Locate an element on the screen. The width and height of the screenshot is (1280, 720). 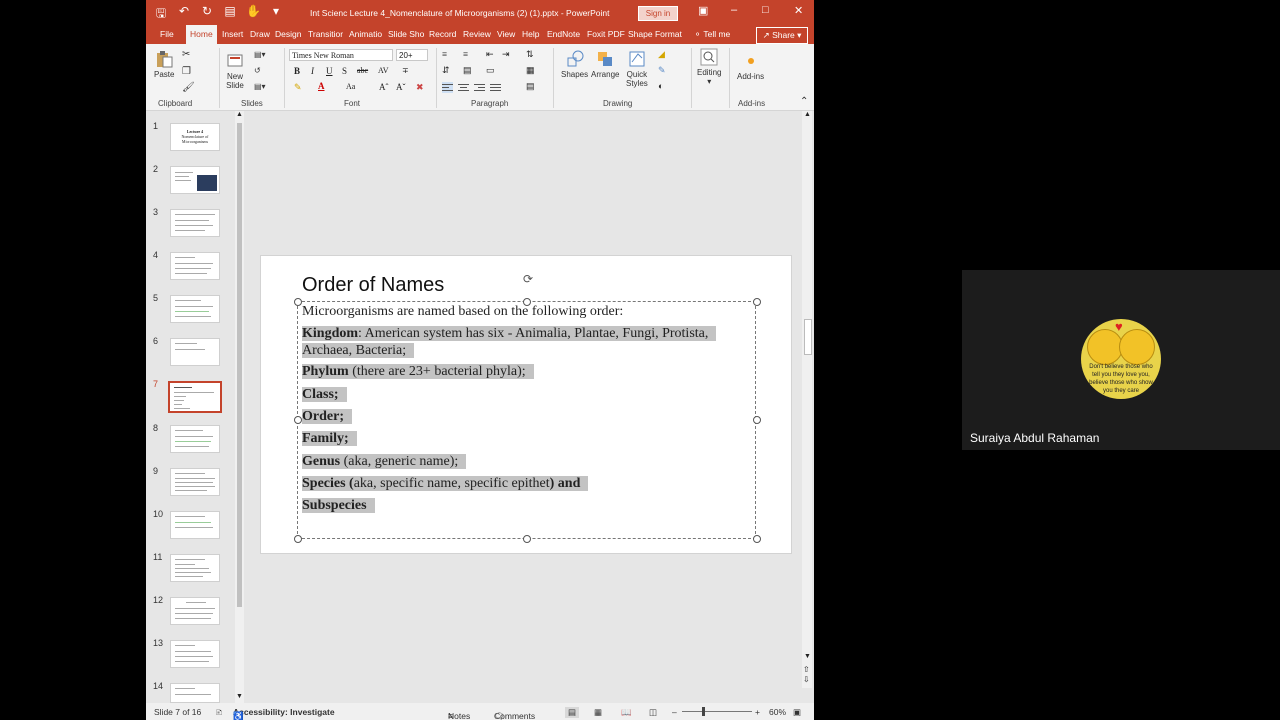
font-color-button: A is located at coordinates (321, 86).